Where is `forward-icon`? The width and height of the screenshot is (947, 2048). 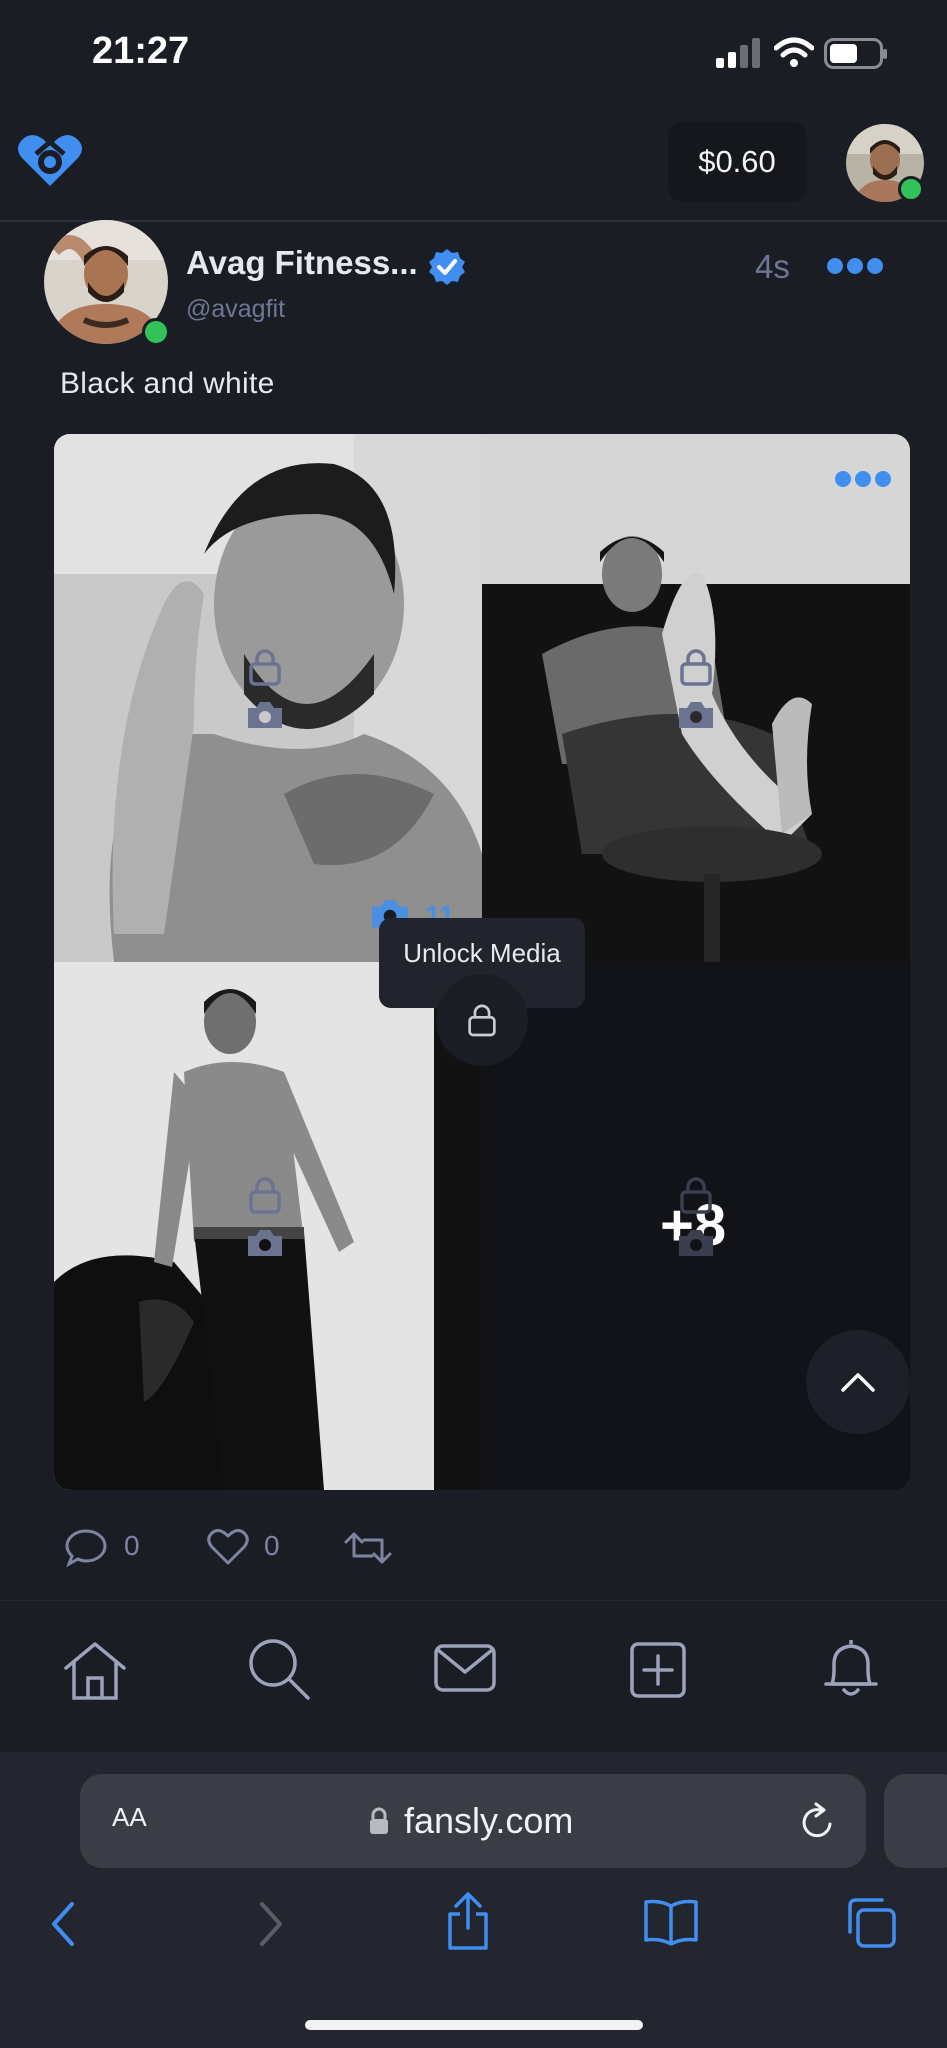
forward-icon is located at coordinates (271, 1924).